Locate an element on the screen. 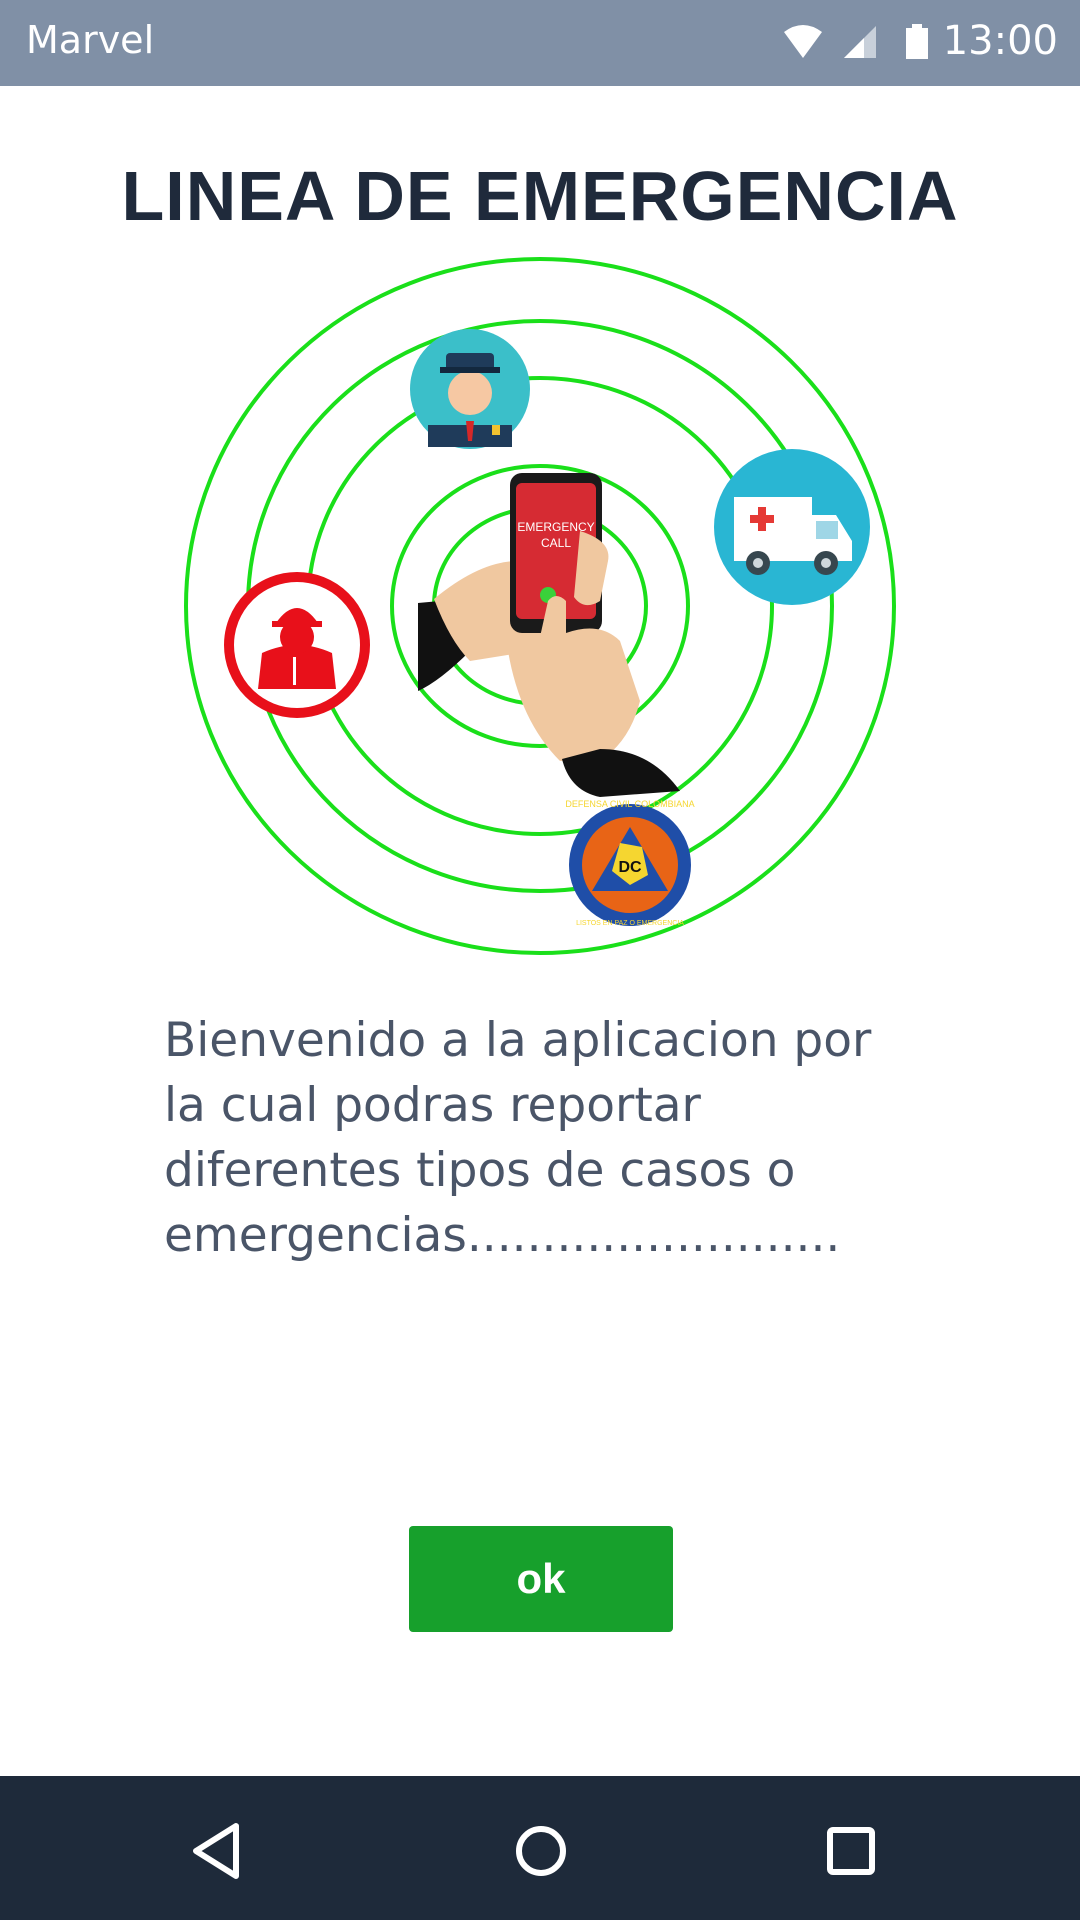 The height and width of the screenshot is (1920, 1080). ok-button: ok is located at coordinates (541, 1579).